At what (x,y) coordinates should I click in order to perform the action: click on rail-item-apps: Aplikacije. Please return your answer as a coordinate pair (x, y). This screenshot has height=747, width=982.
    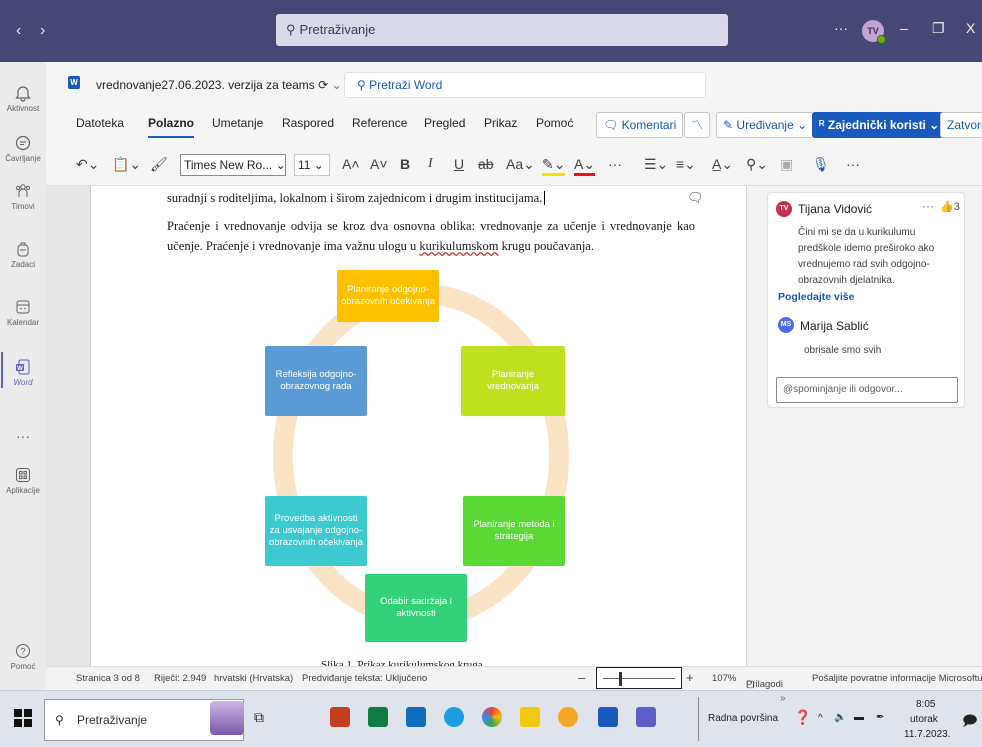
    Looking at the image, I should click on (23, 480).